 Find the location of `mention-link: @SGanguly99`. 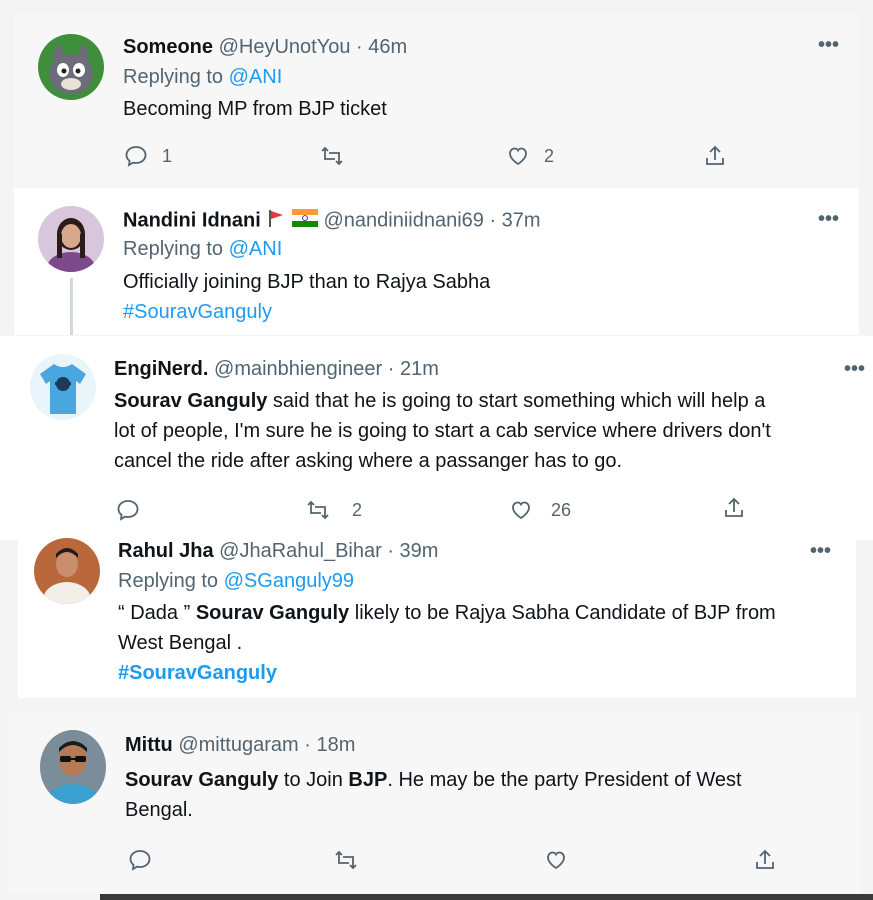

mention-link: @SGanguly99 is located at coordinates (289, 581).